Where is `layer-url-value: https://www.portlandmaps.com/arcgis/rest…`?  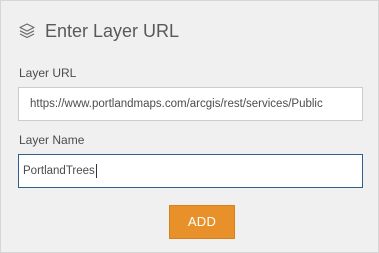 layer-url-value: https://www.portlandmaps.com/arcgis/rest… is located at coordinates (176, 104).